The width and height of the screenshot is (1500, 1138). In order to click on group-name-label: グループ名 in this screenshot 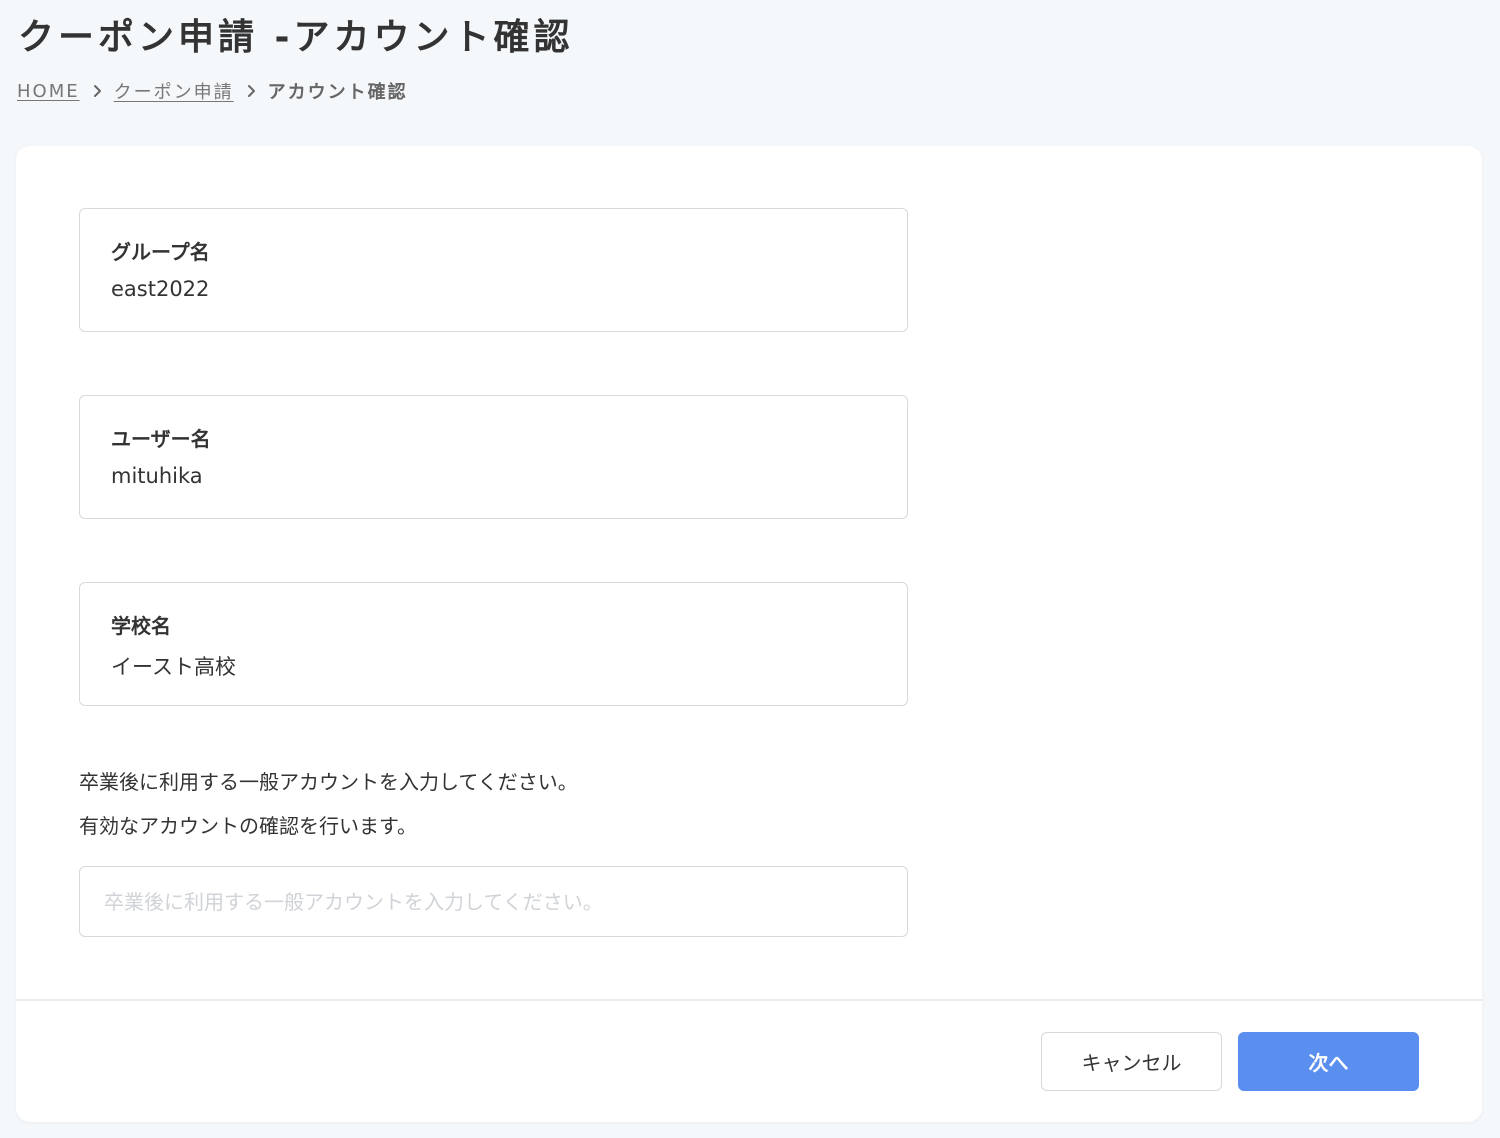, I will do `click(160, 252)`.